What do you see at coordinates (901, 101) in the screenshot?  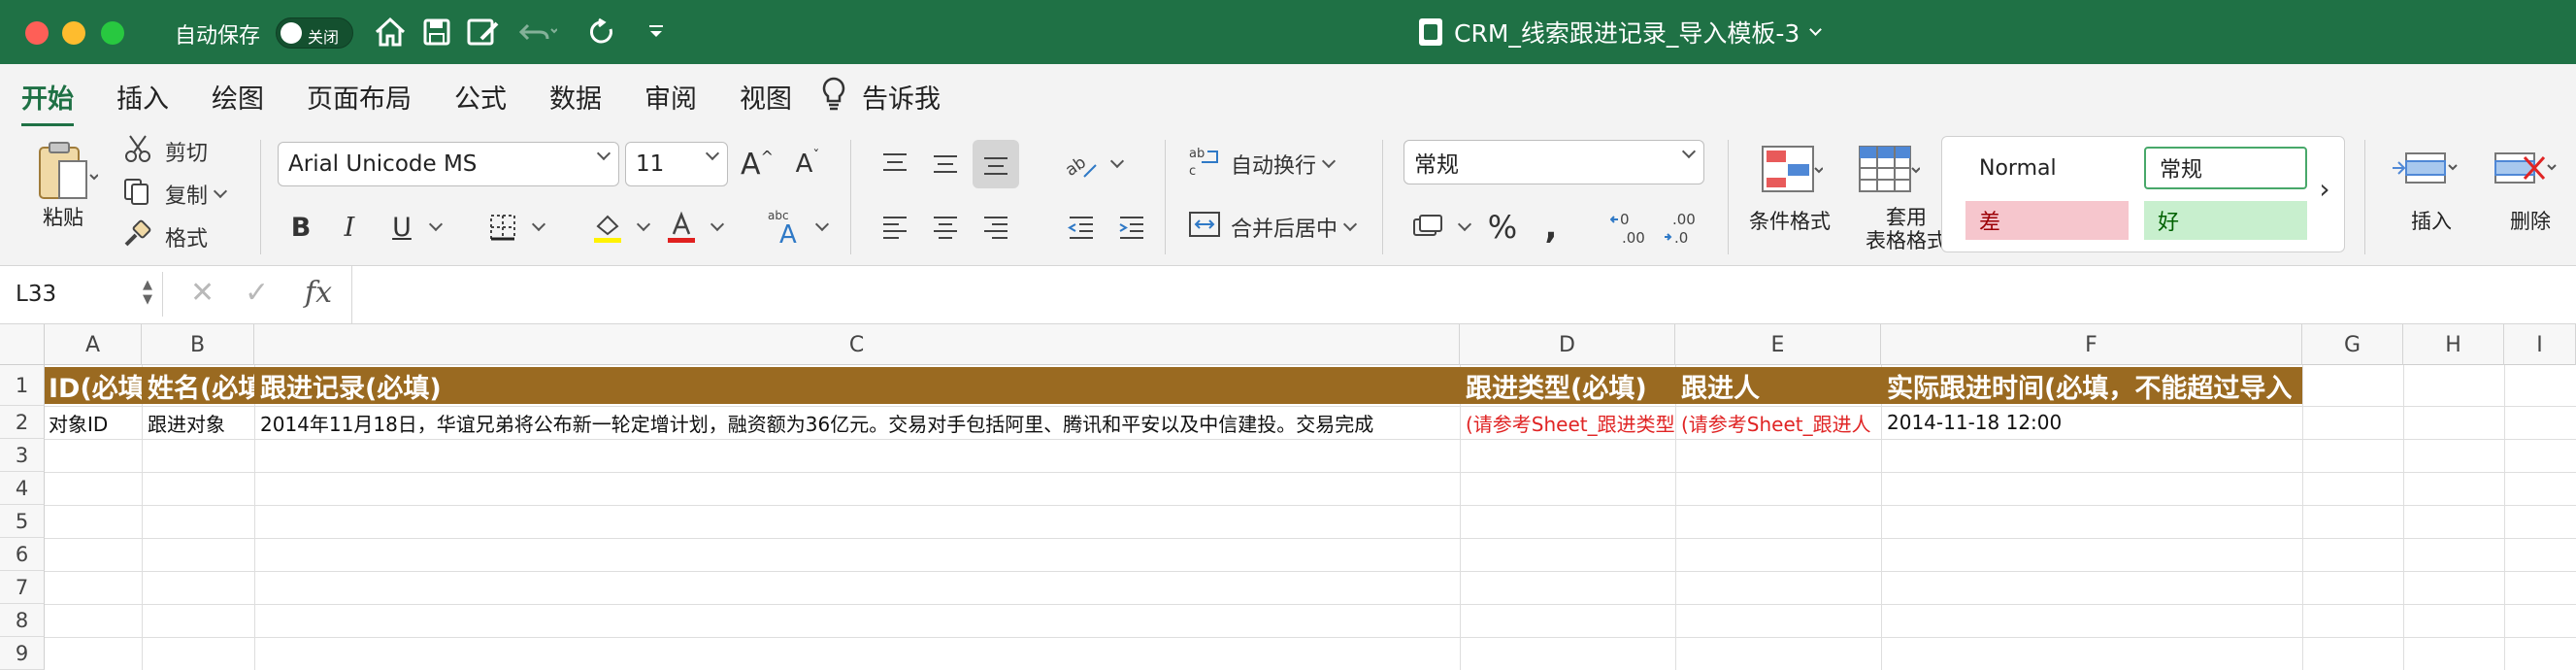 I see `tab-tell-me: 告诉我` at bounding box center [901, 101].